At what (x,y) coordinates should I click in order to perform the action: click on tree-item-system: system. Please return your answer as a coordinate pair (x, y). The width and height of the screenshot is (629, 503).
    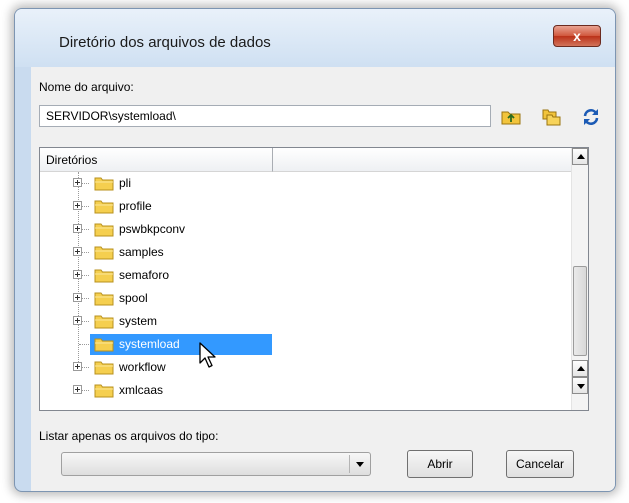
    Looking at the image, I should click on (305, 321).